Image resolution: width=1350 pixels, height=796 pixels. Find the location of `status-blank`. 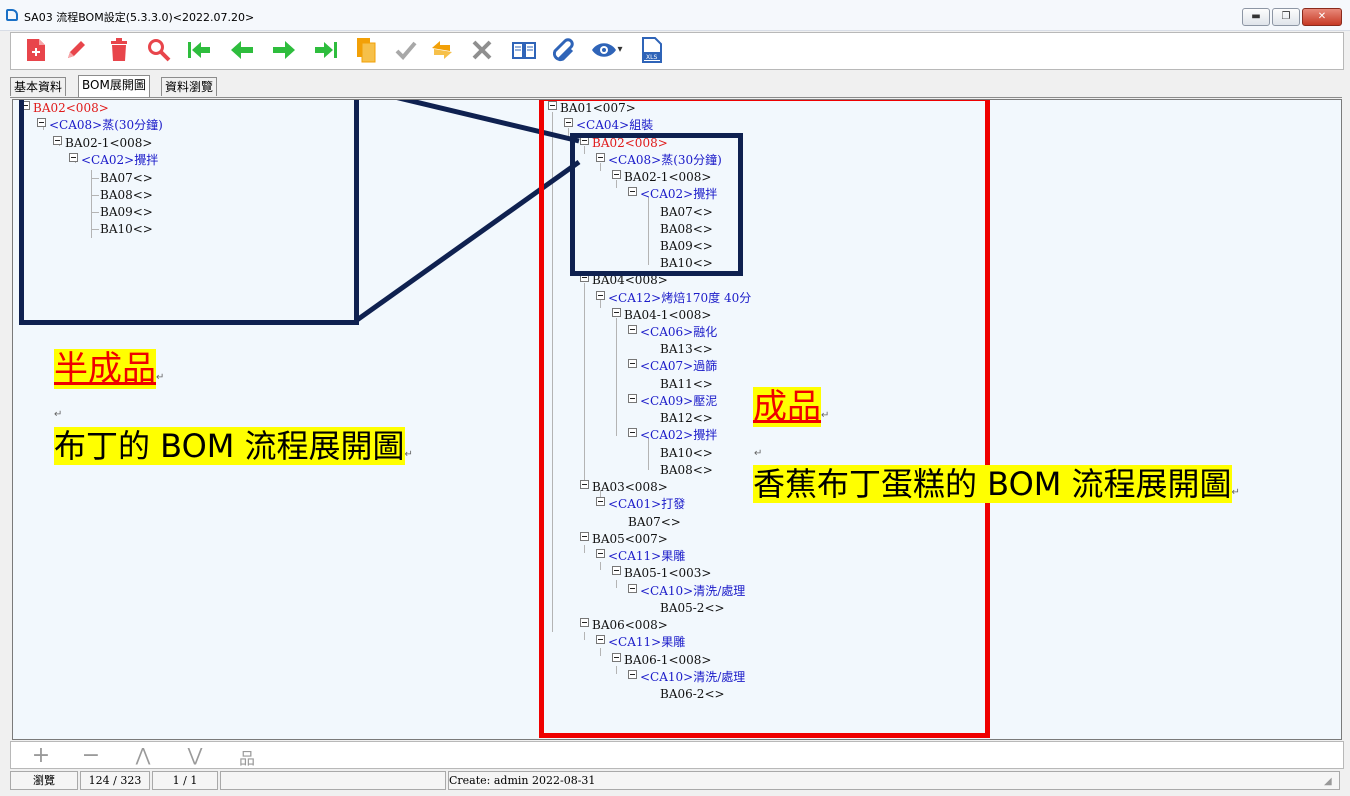

status-blank is located at coordinates (333, 780).